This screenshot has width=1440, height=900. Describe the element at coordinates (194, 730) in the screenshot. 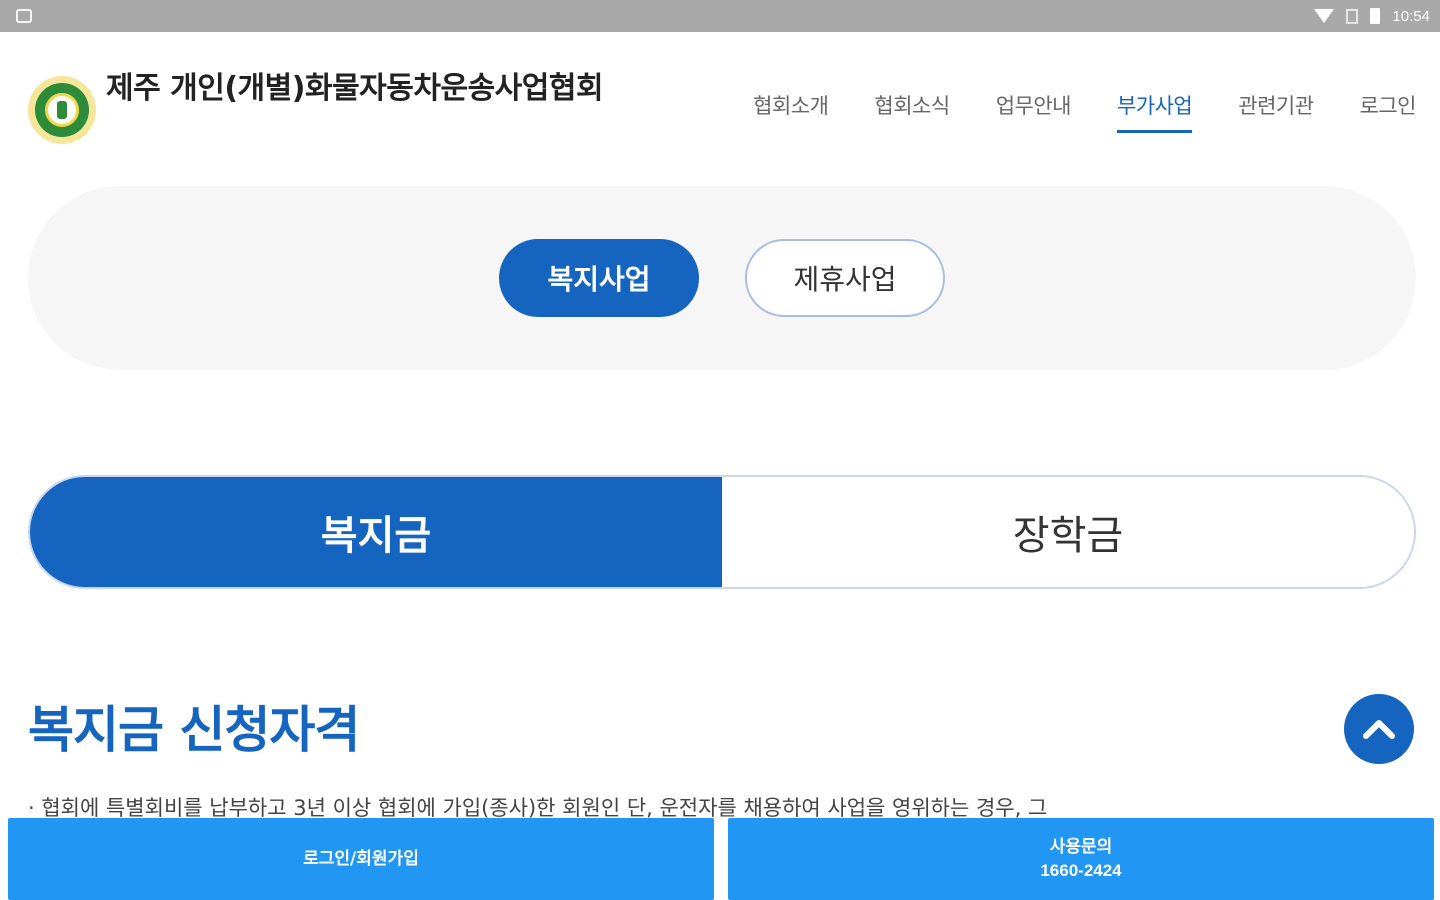

I see `section-title: 복지금 신청자격` at that location.